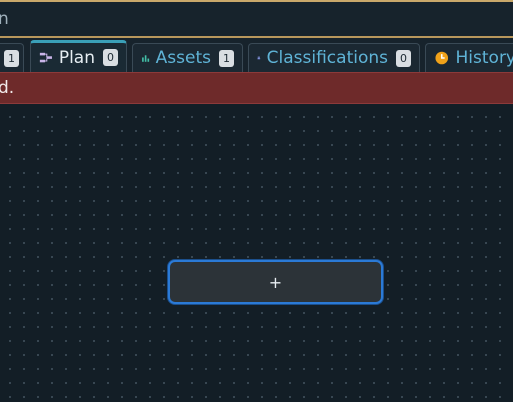 The width and height of the screenshot is (513, 402). I want to click on tab-label: History, so click(484, 58).